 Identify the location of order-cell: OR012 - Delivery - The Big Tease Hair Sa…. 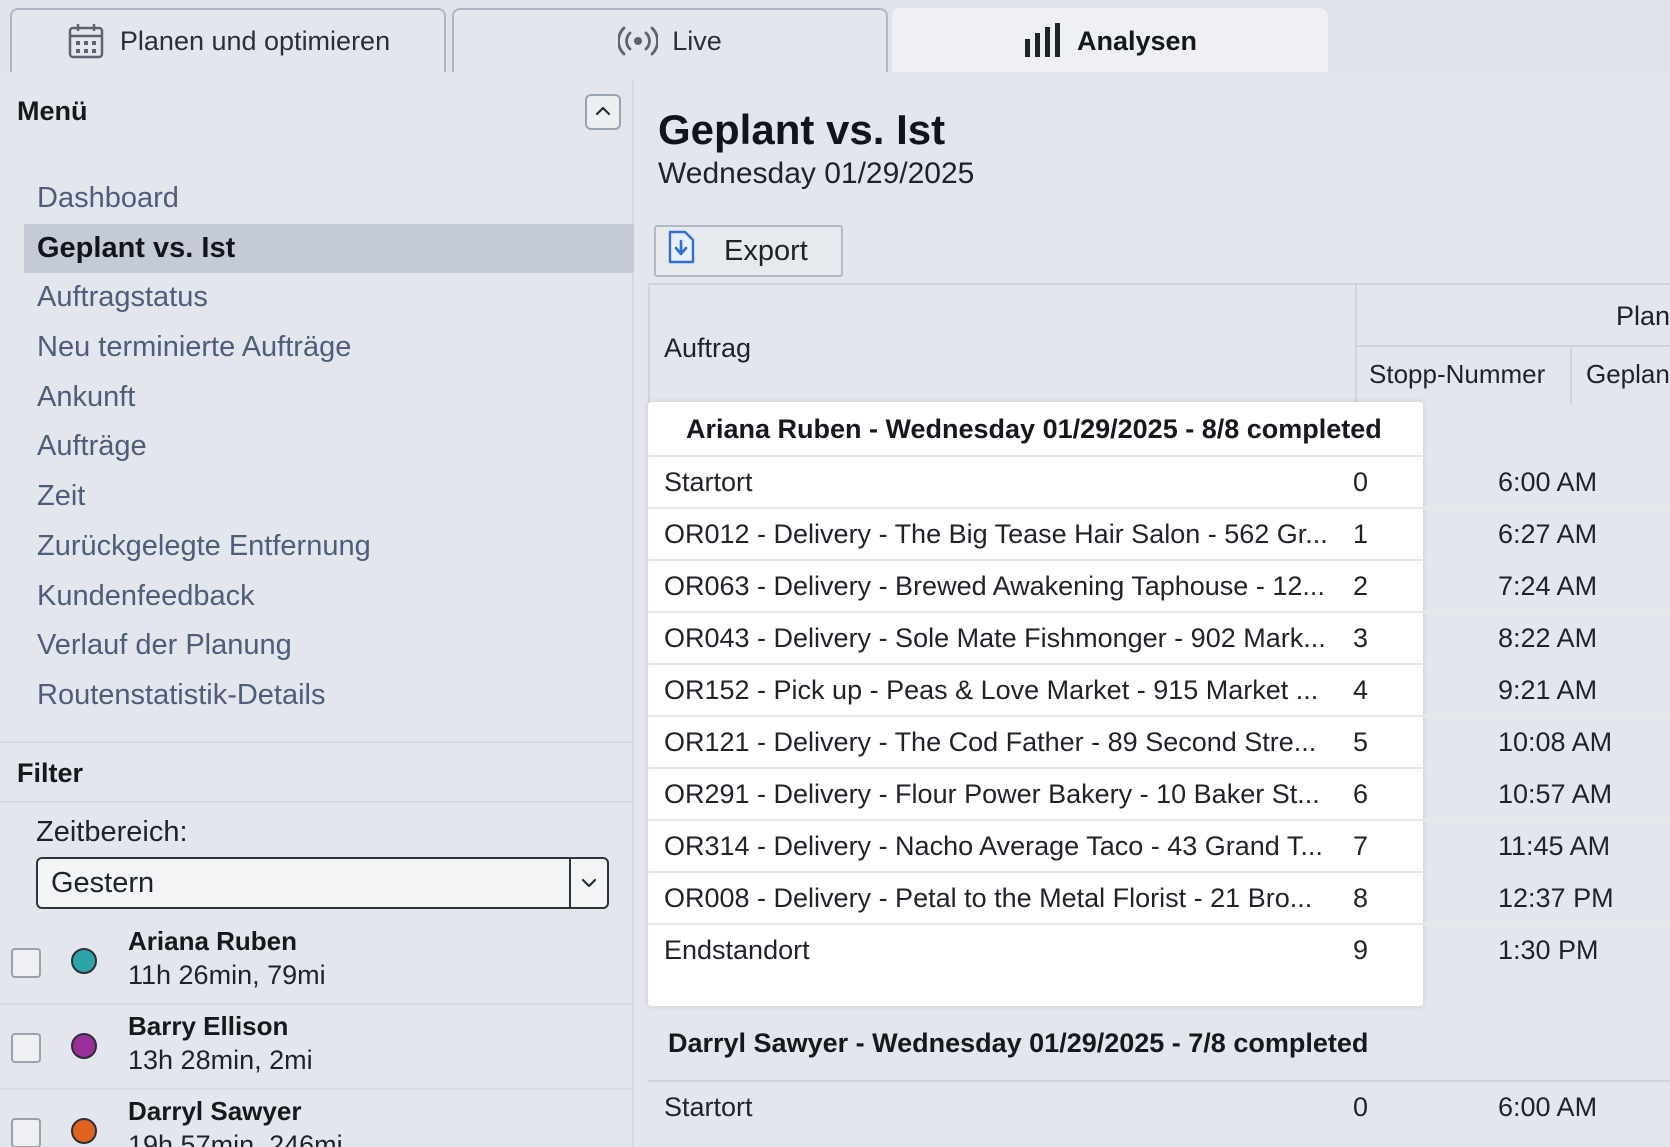
(996, 534).